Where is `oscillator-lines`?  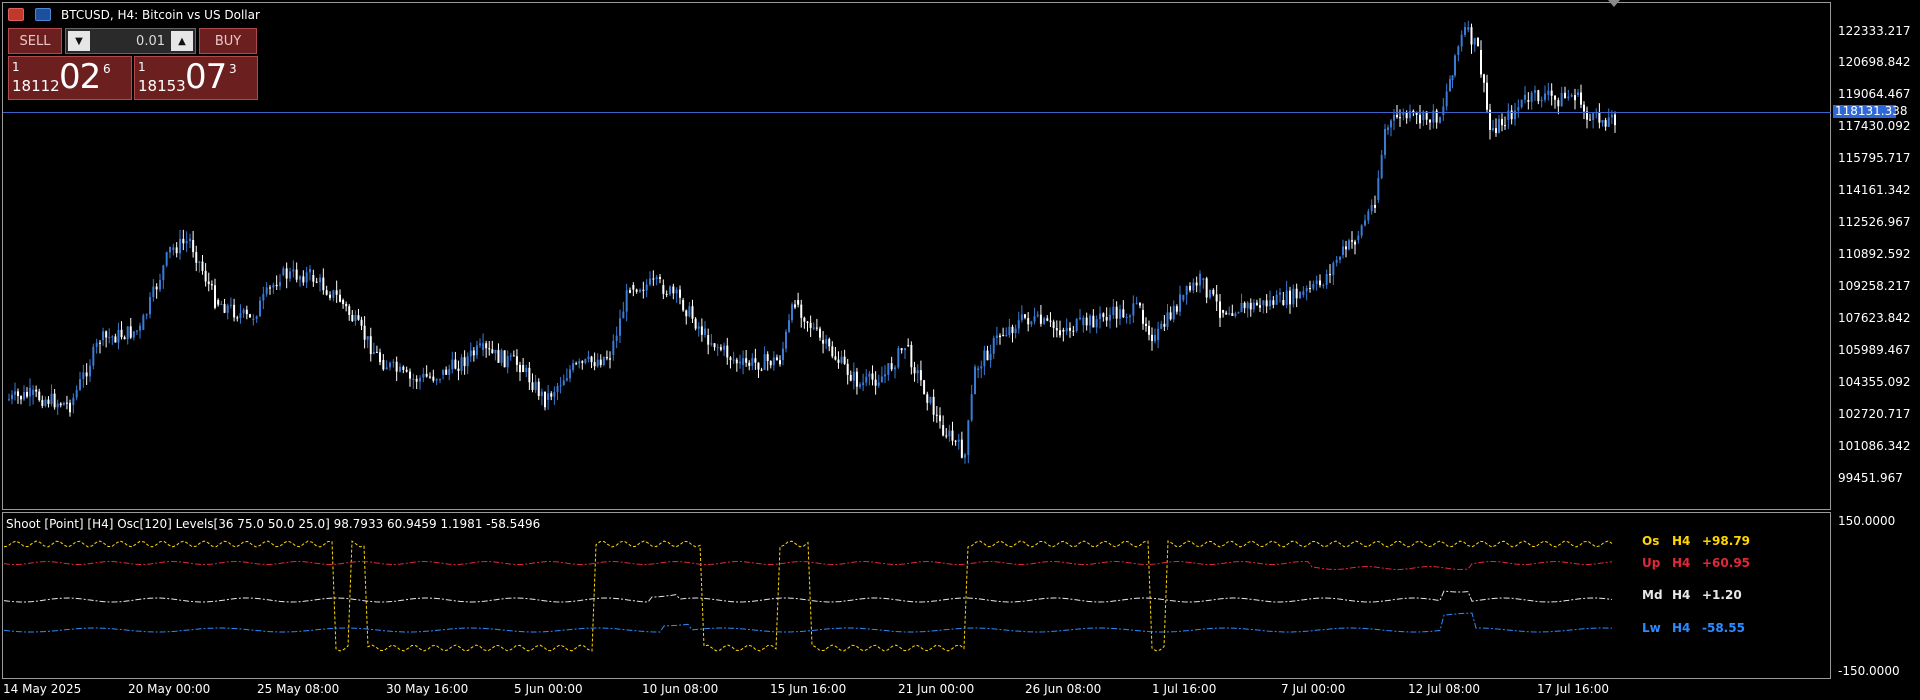
oscillator-lines is located at coordinates (808, 596).